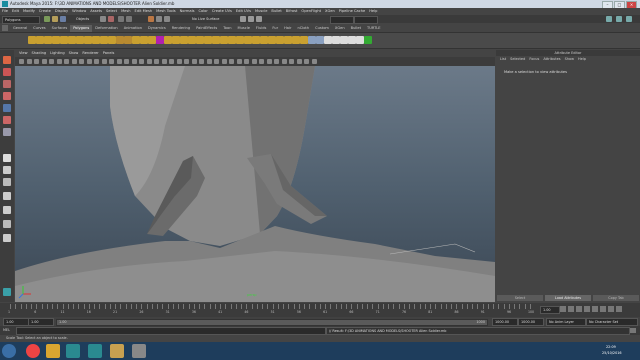  Describe the element at coordinates (261, 28) in the screenshot. I see `shelf-tab-fluids: Fluids` at that location.